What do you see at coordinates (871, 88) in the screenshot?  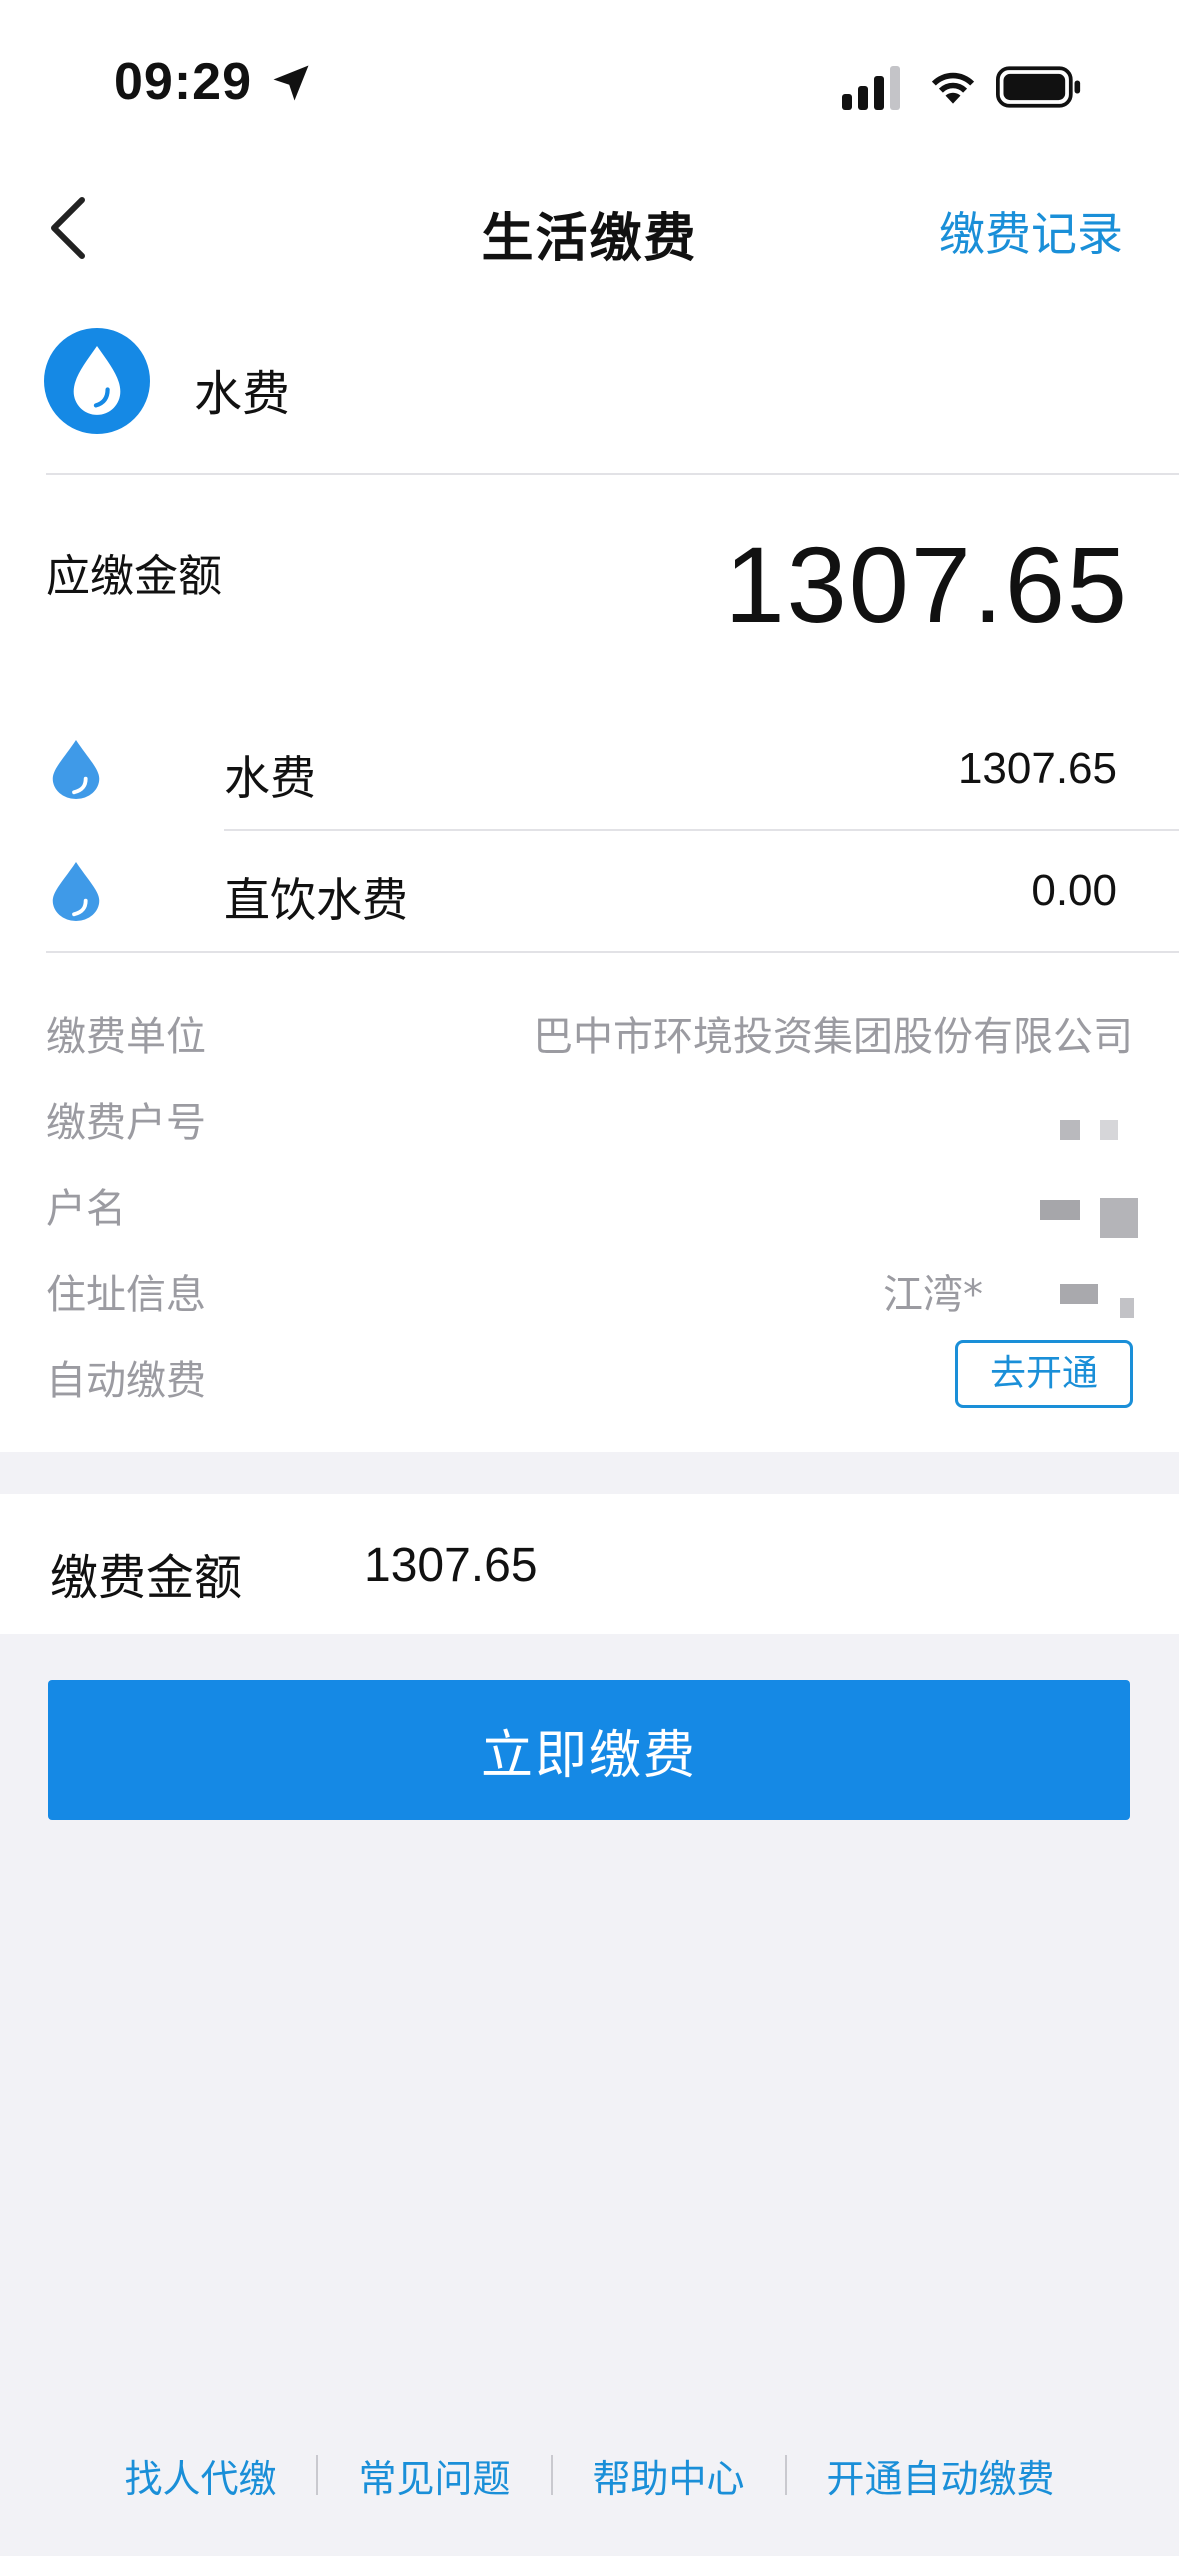 I see `cellular-signal-icon` at bounding box center [871, 88].